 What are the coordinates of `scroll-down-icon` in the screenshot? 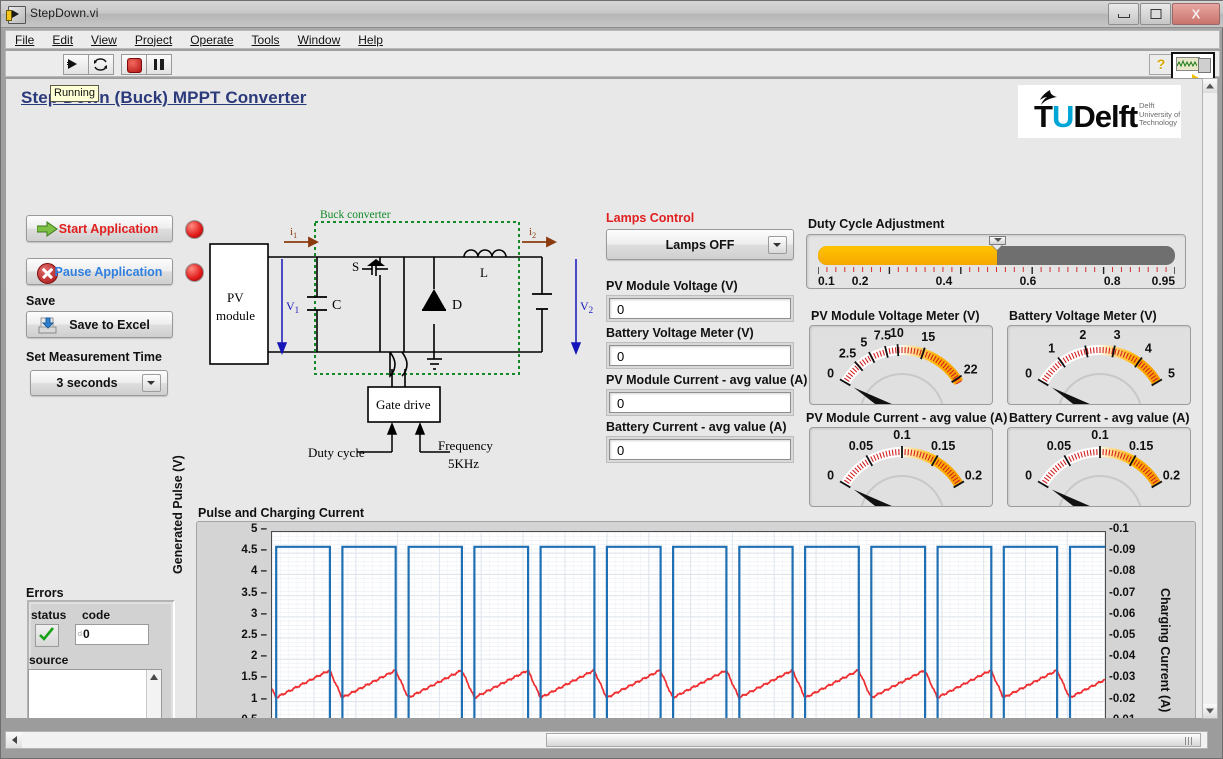 It's located at (1210, 711).